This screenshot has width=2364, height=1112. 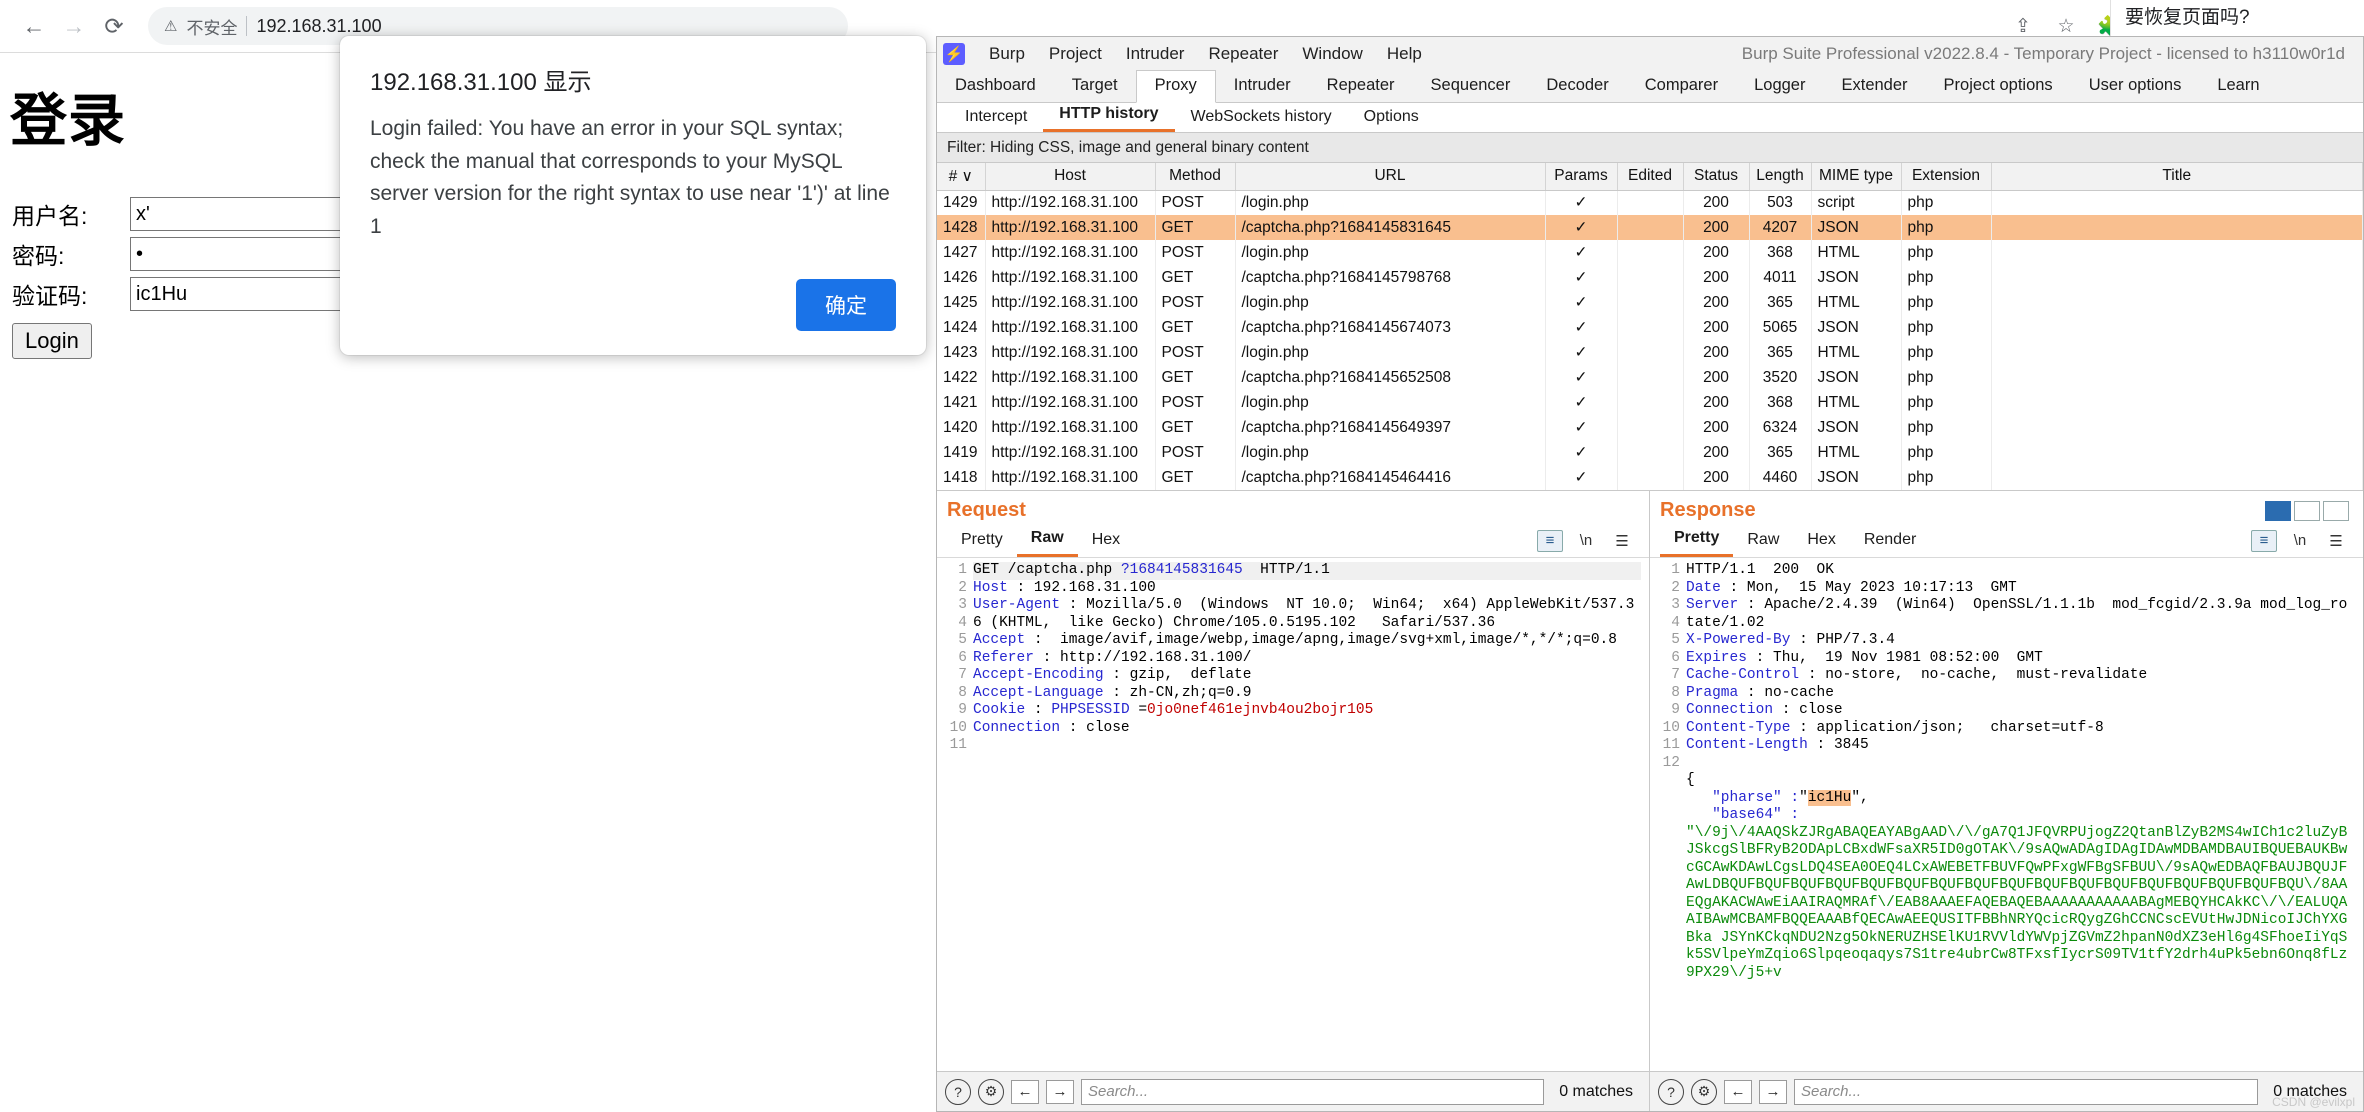 What do you see at coordinates (846, 305) in the screenshot?
I see `dialog-ok-button: 确定` at bounding box center [846, 305].